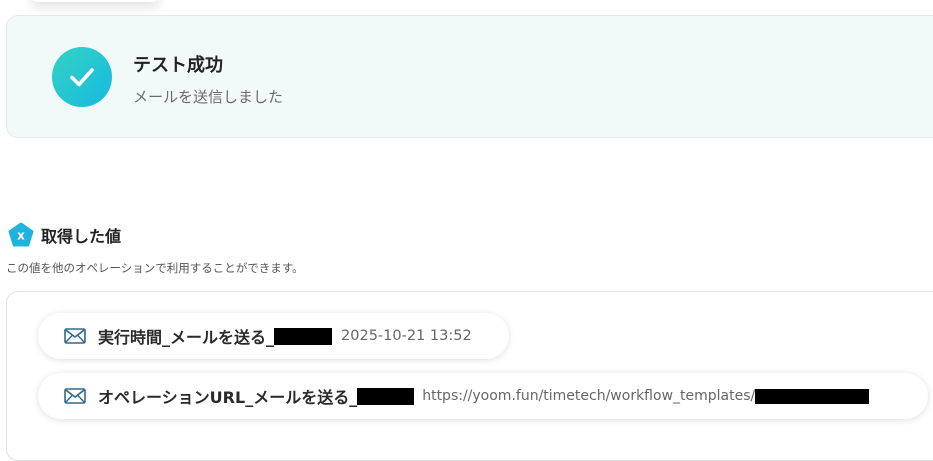 The width and height of the screenshot is (933, 461). Describe the element at coordinates (228, 397) in the screenshot. I see `value-key: オペレーションURL_メールを送る_` at that location.